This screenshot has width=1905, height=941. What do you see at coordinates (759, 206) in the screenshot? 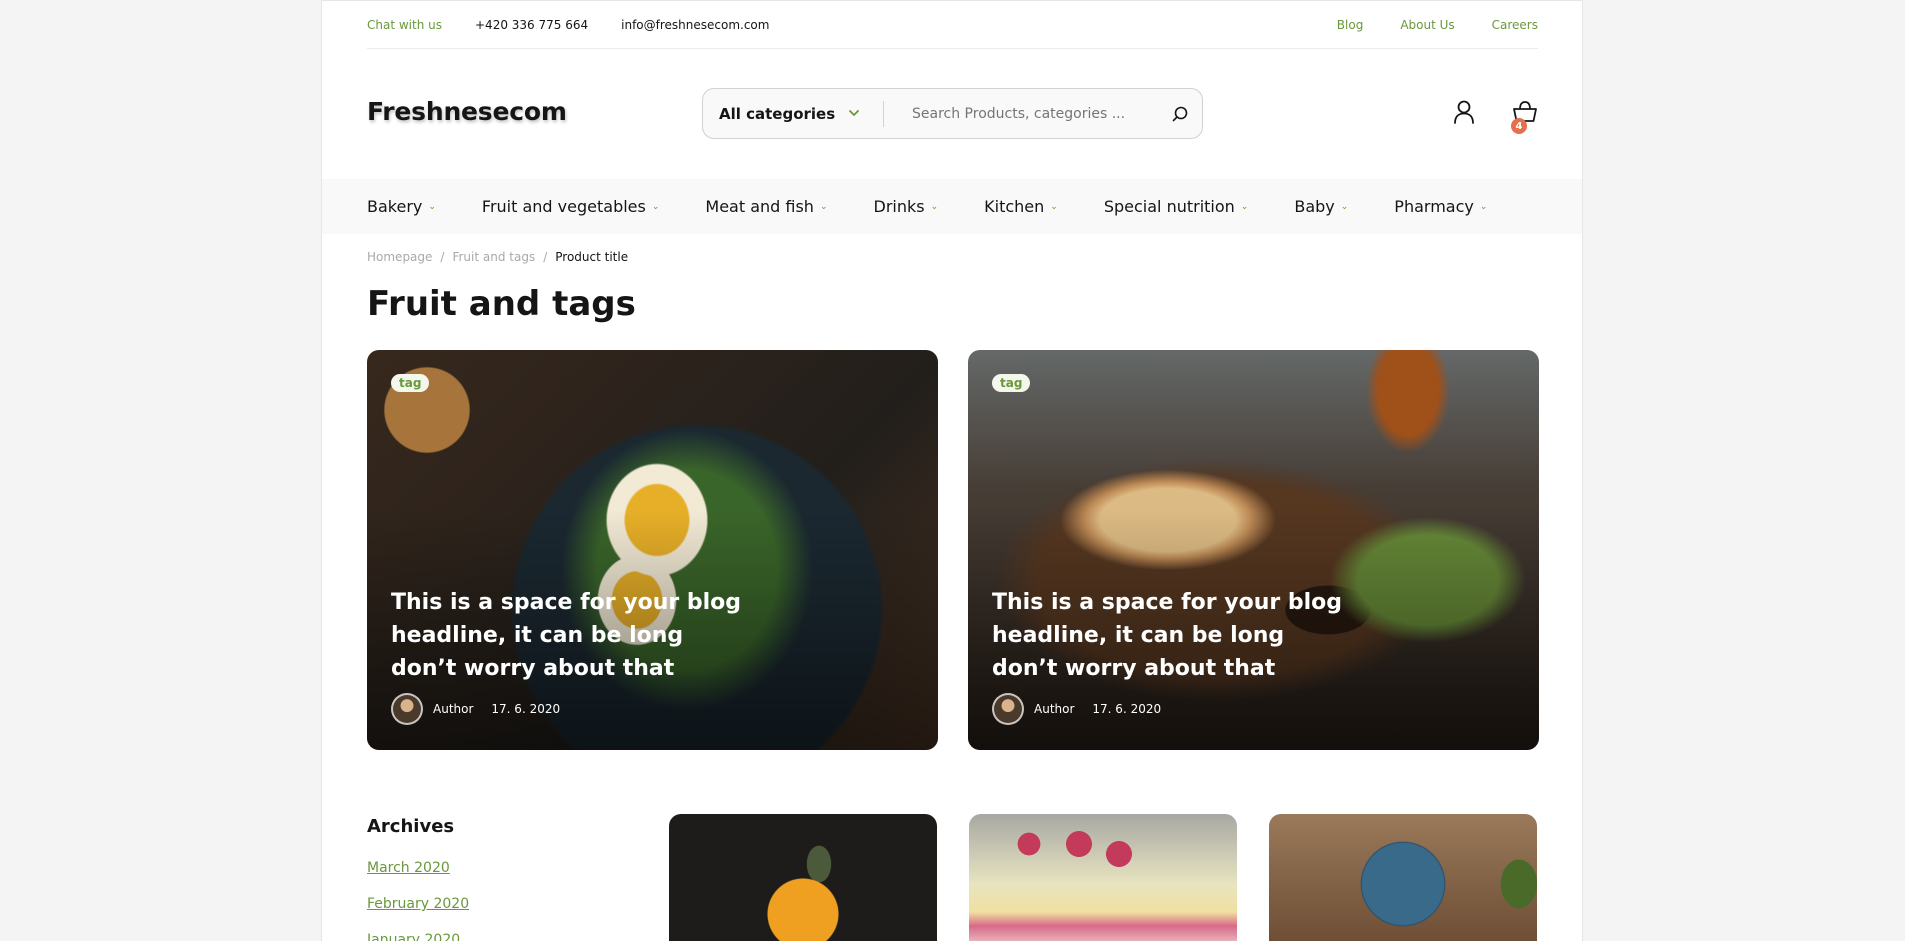
I see `nav-item-label: Meat and fish` at bounding box center [759, 206].